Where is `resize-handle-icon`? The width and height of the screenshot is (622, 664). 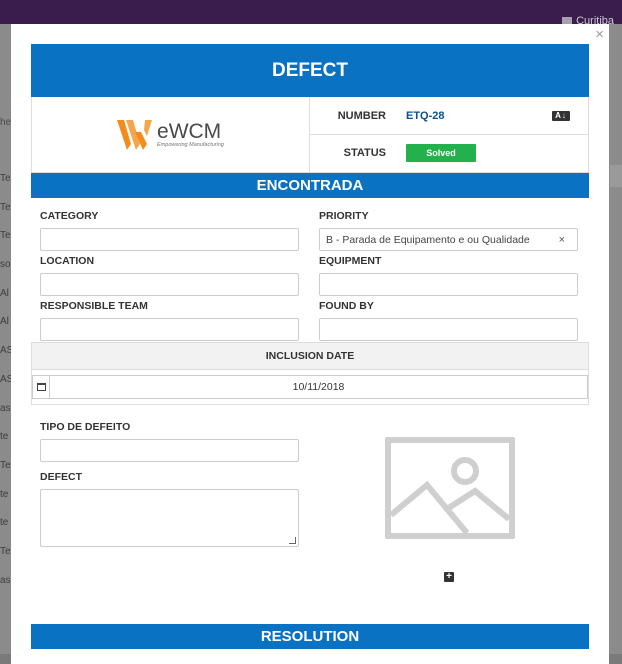
resize-handle-icon is located at coordinates (292, 540).